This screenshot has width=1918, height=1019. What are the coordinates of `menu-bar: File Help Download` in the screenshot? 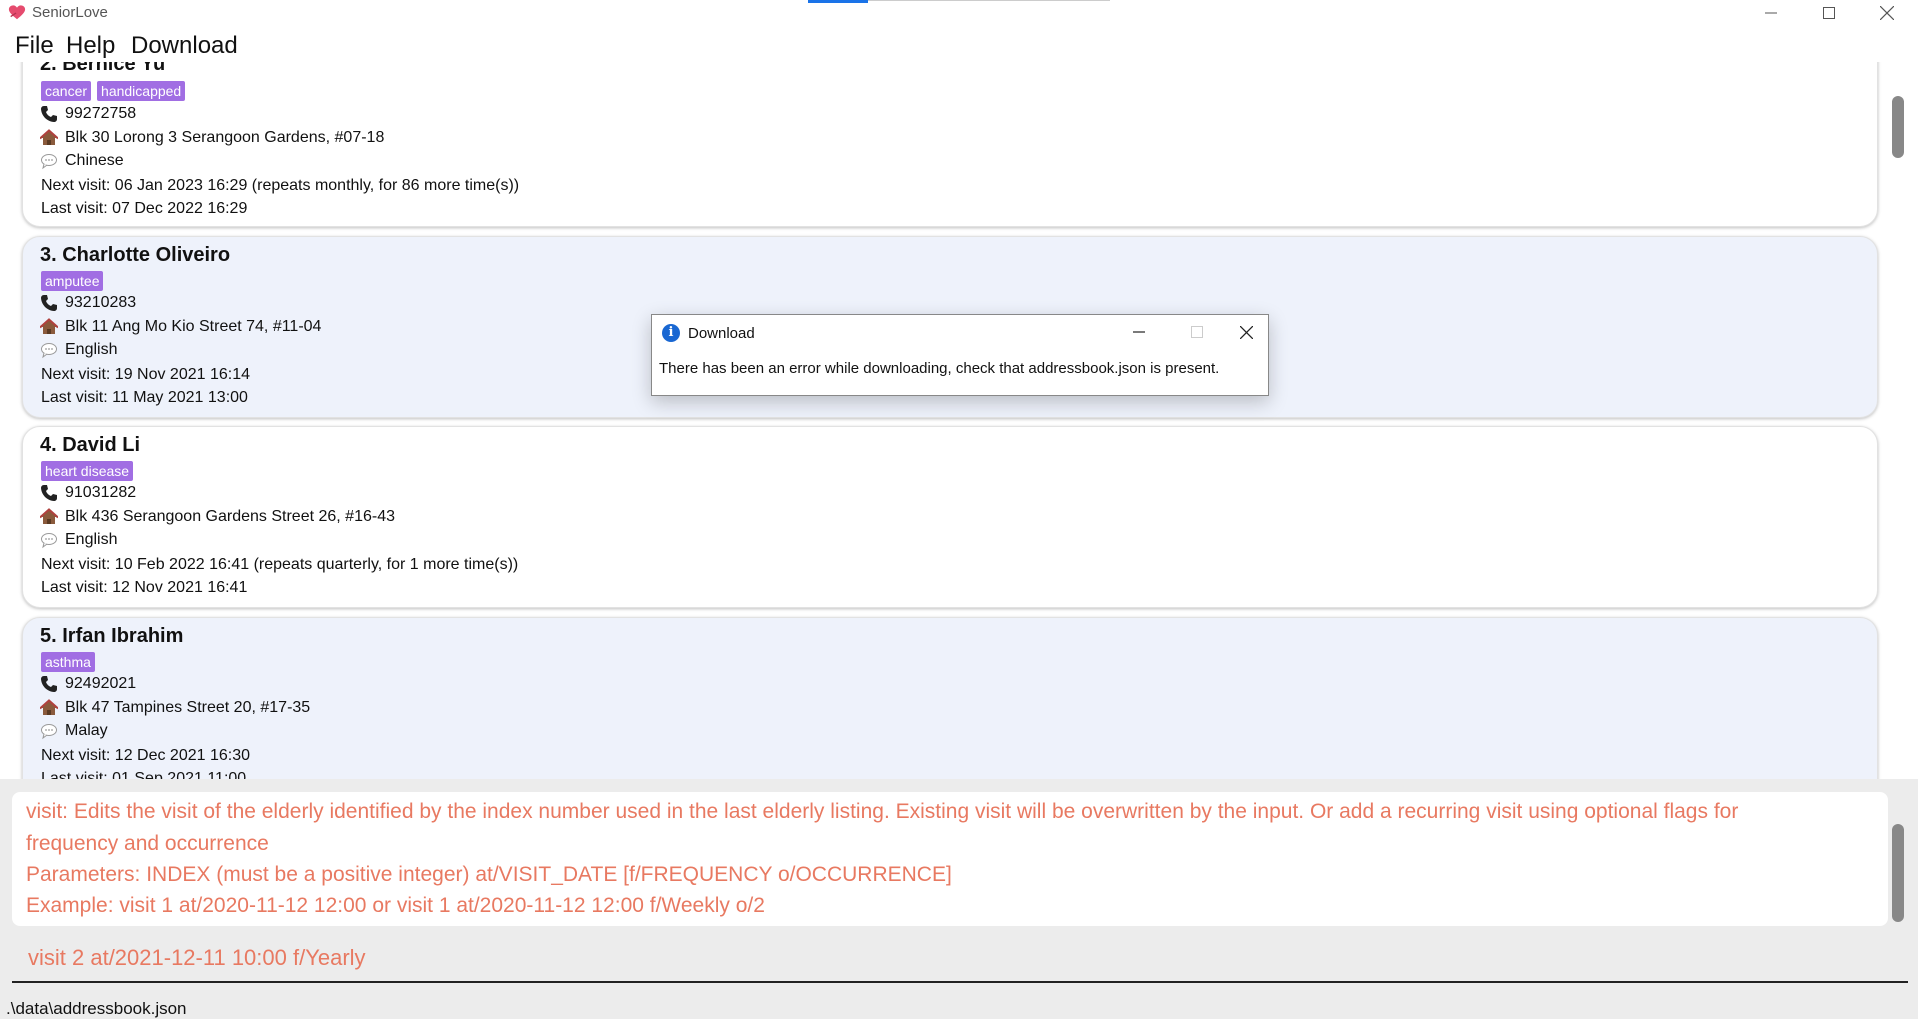 It's located at (959, 44).